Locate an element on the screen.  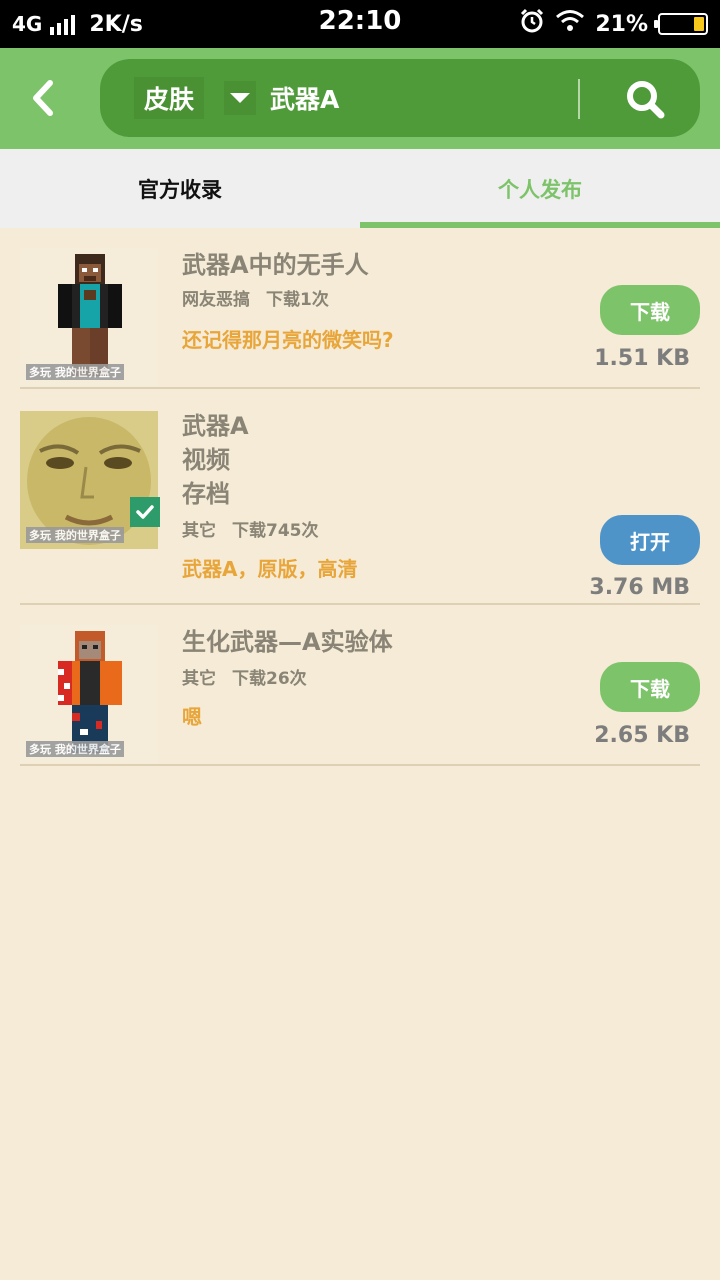
tab-bar: 官方收录 个人发布 is located at coordinates (360, 188).